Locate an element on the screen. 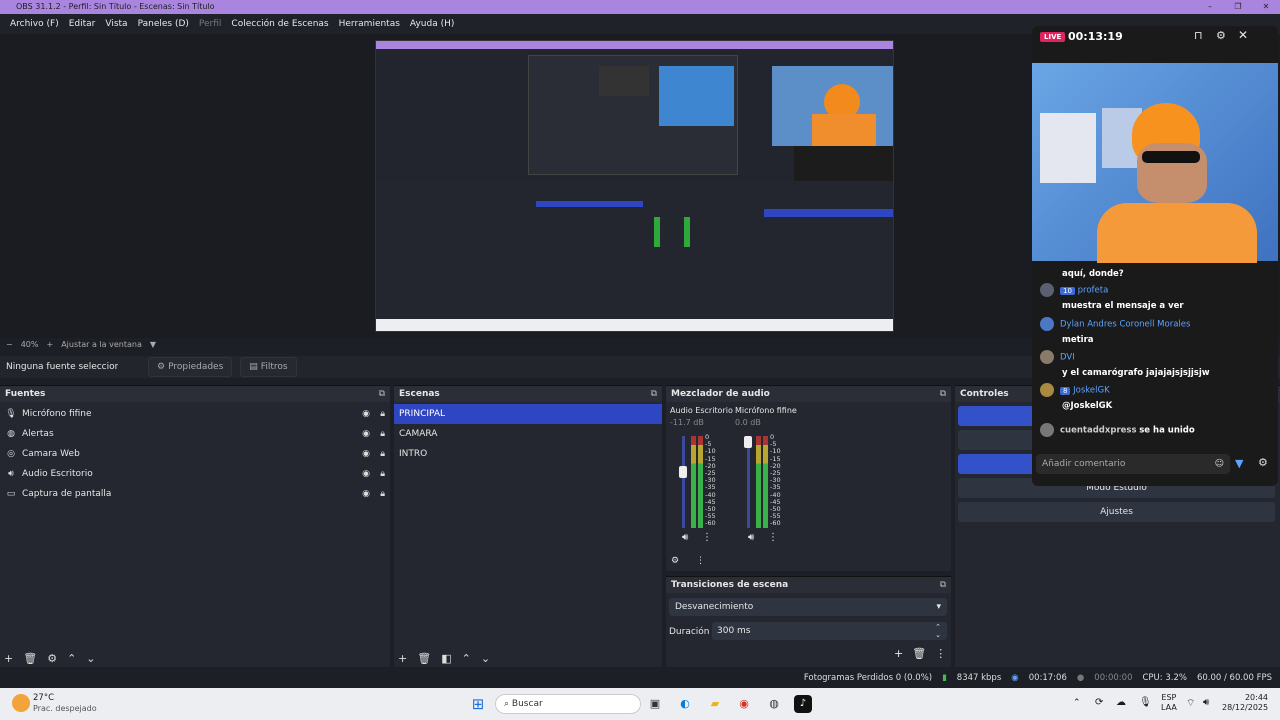 Image resolution: width=1280 pixels, height=720 pixels. transition-select: Desvanecimiento ▾ is located at coordinates (808, 607).